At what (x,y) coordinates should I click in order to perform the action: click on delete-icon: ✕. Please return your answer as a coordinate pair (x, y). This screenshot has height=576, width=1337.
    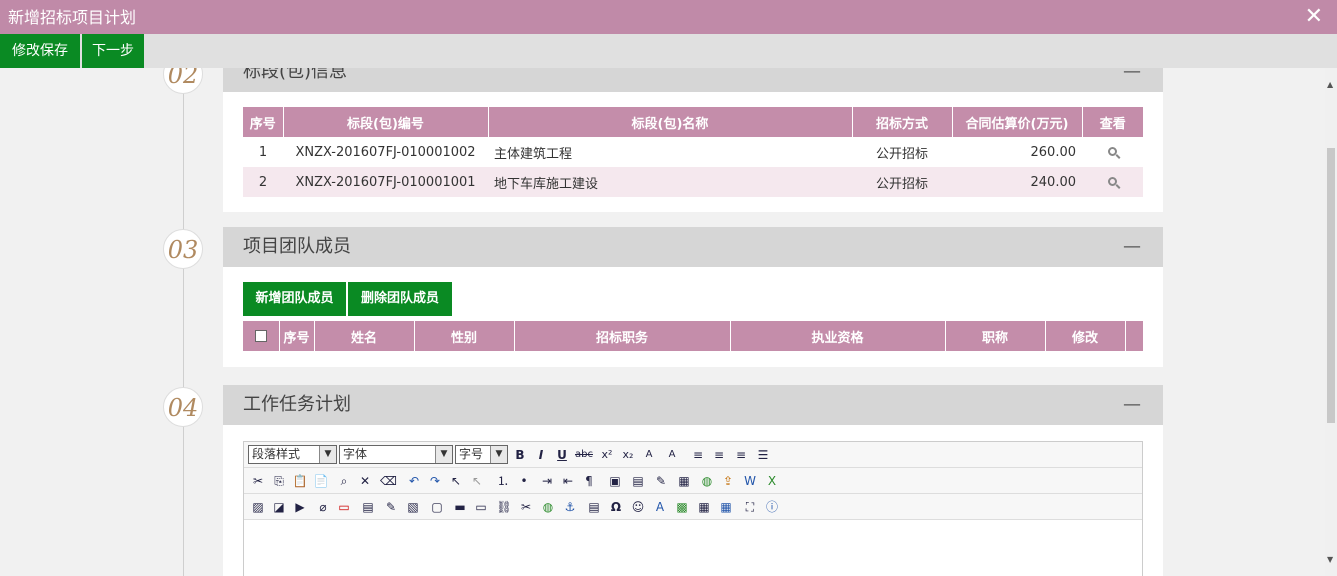
    Looking at the image, I should click on (365, 481).